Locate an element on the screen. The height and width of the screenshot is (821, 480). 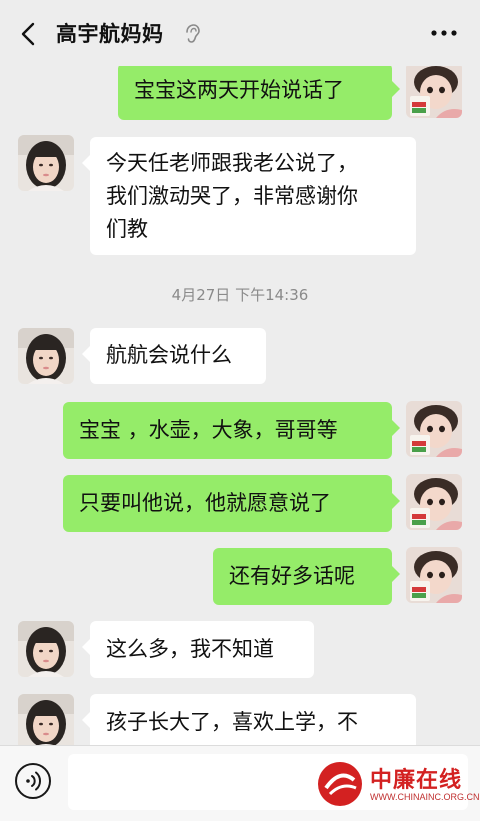
message-bubble-contact: 孩子长大了，喜欢上学，不 is located at coordinates (249, 719).